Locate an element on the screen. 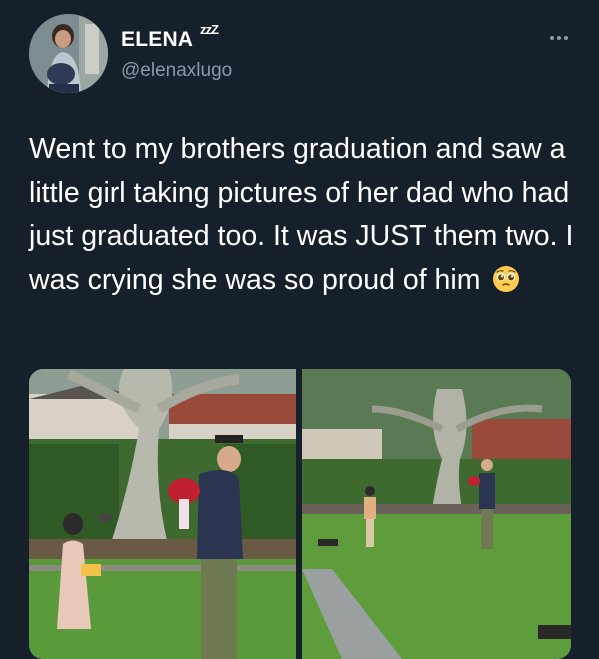 This screenshot has height=659, width=599. user-handle: @elenaxlugo is located at coordinates (176, 71).